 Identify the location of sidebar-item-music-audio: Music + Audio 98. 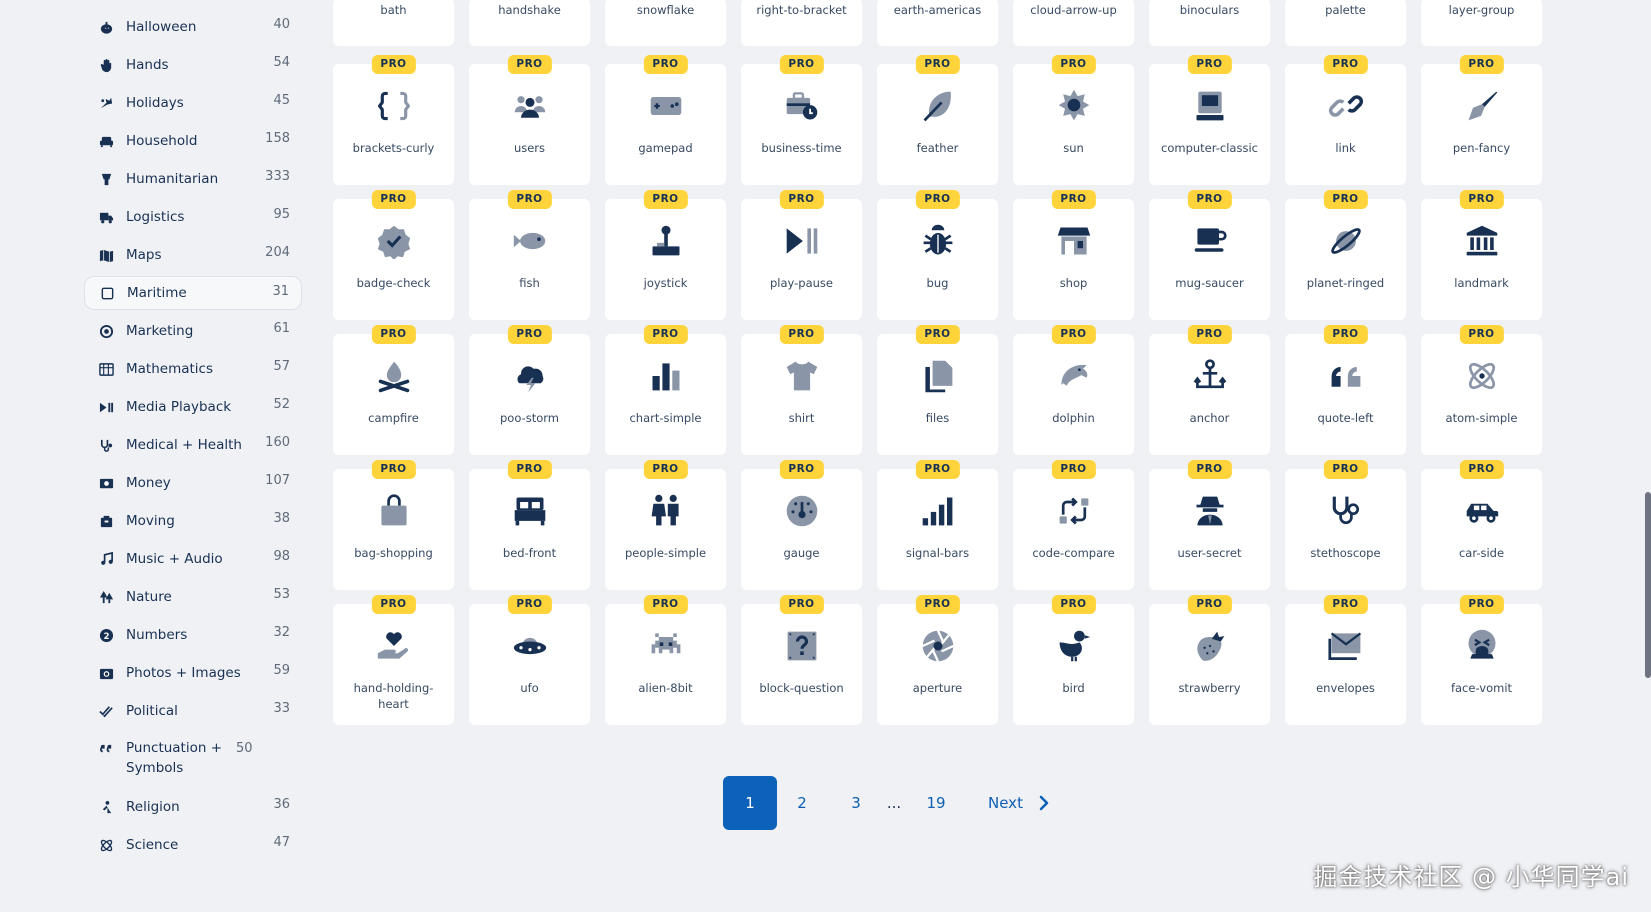
(193, 559).